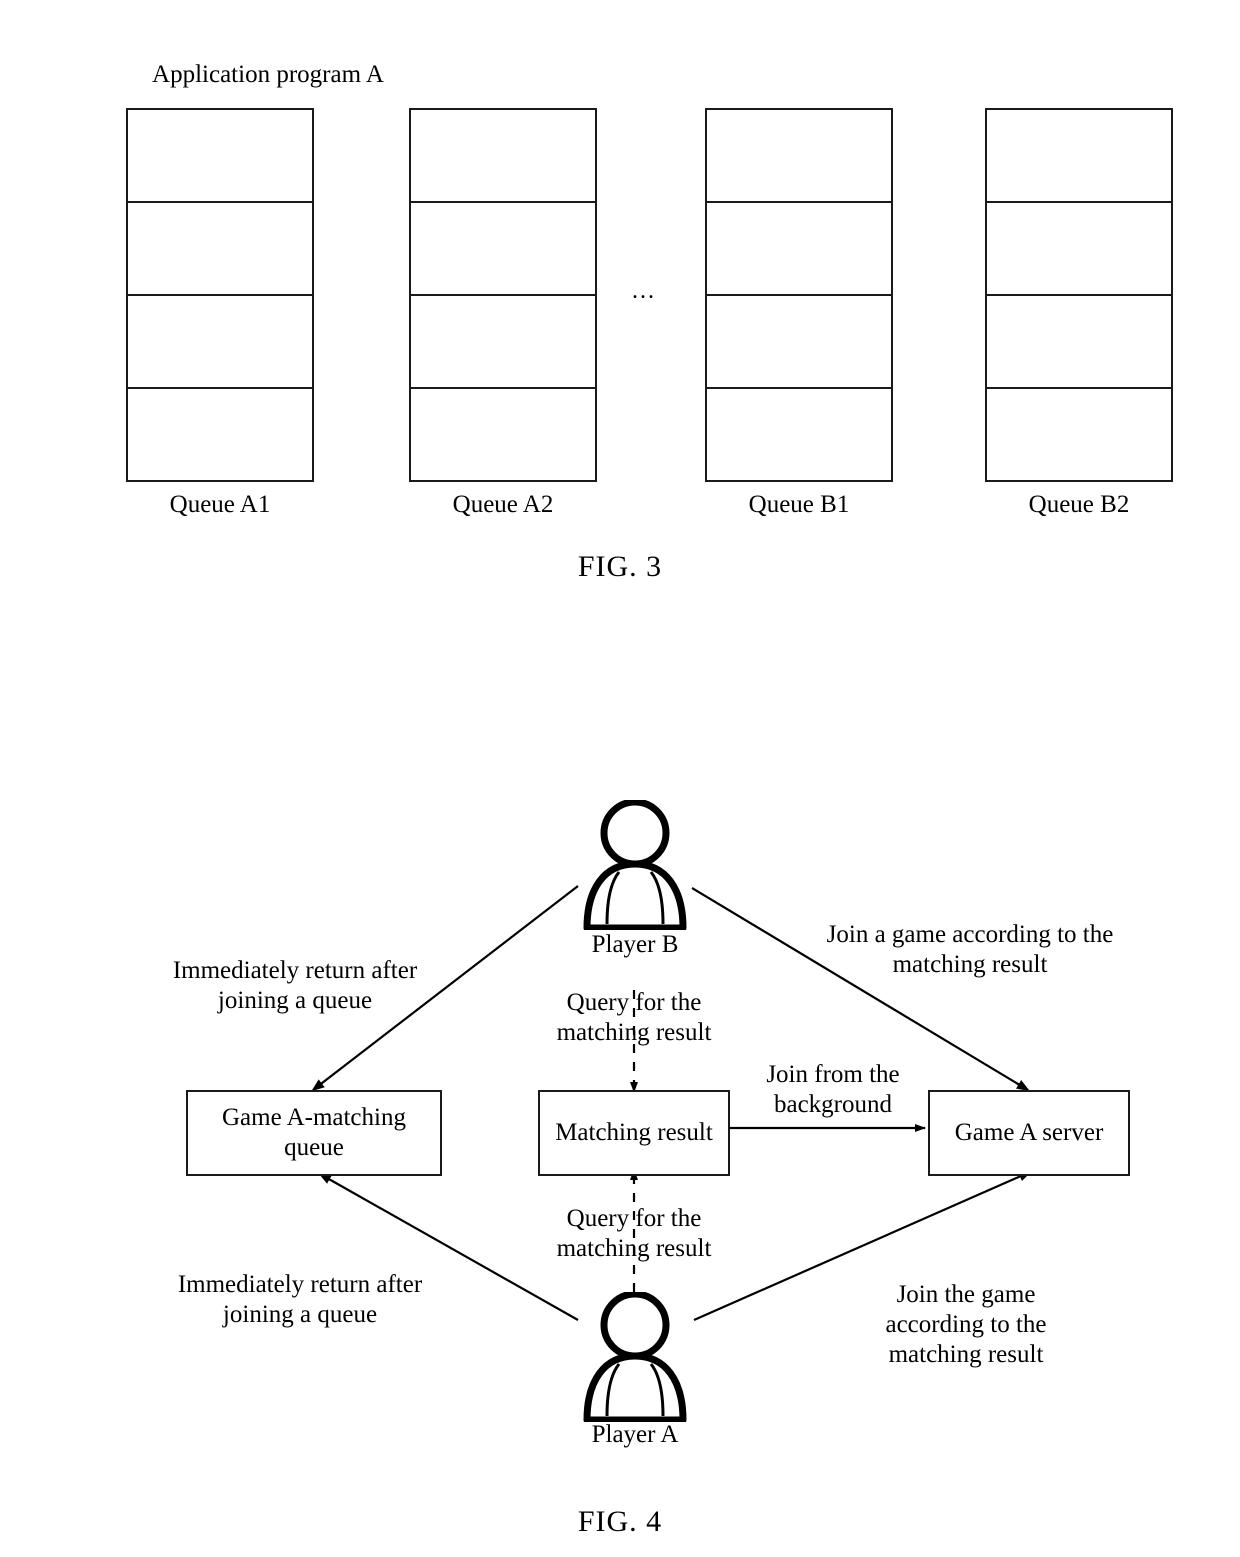 The width and height of the screenshot is (1240, 1557). Describe the element at coordinates (799, 504) in the screenshot. I see `queue-label-b1: Queue B1` at that location.